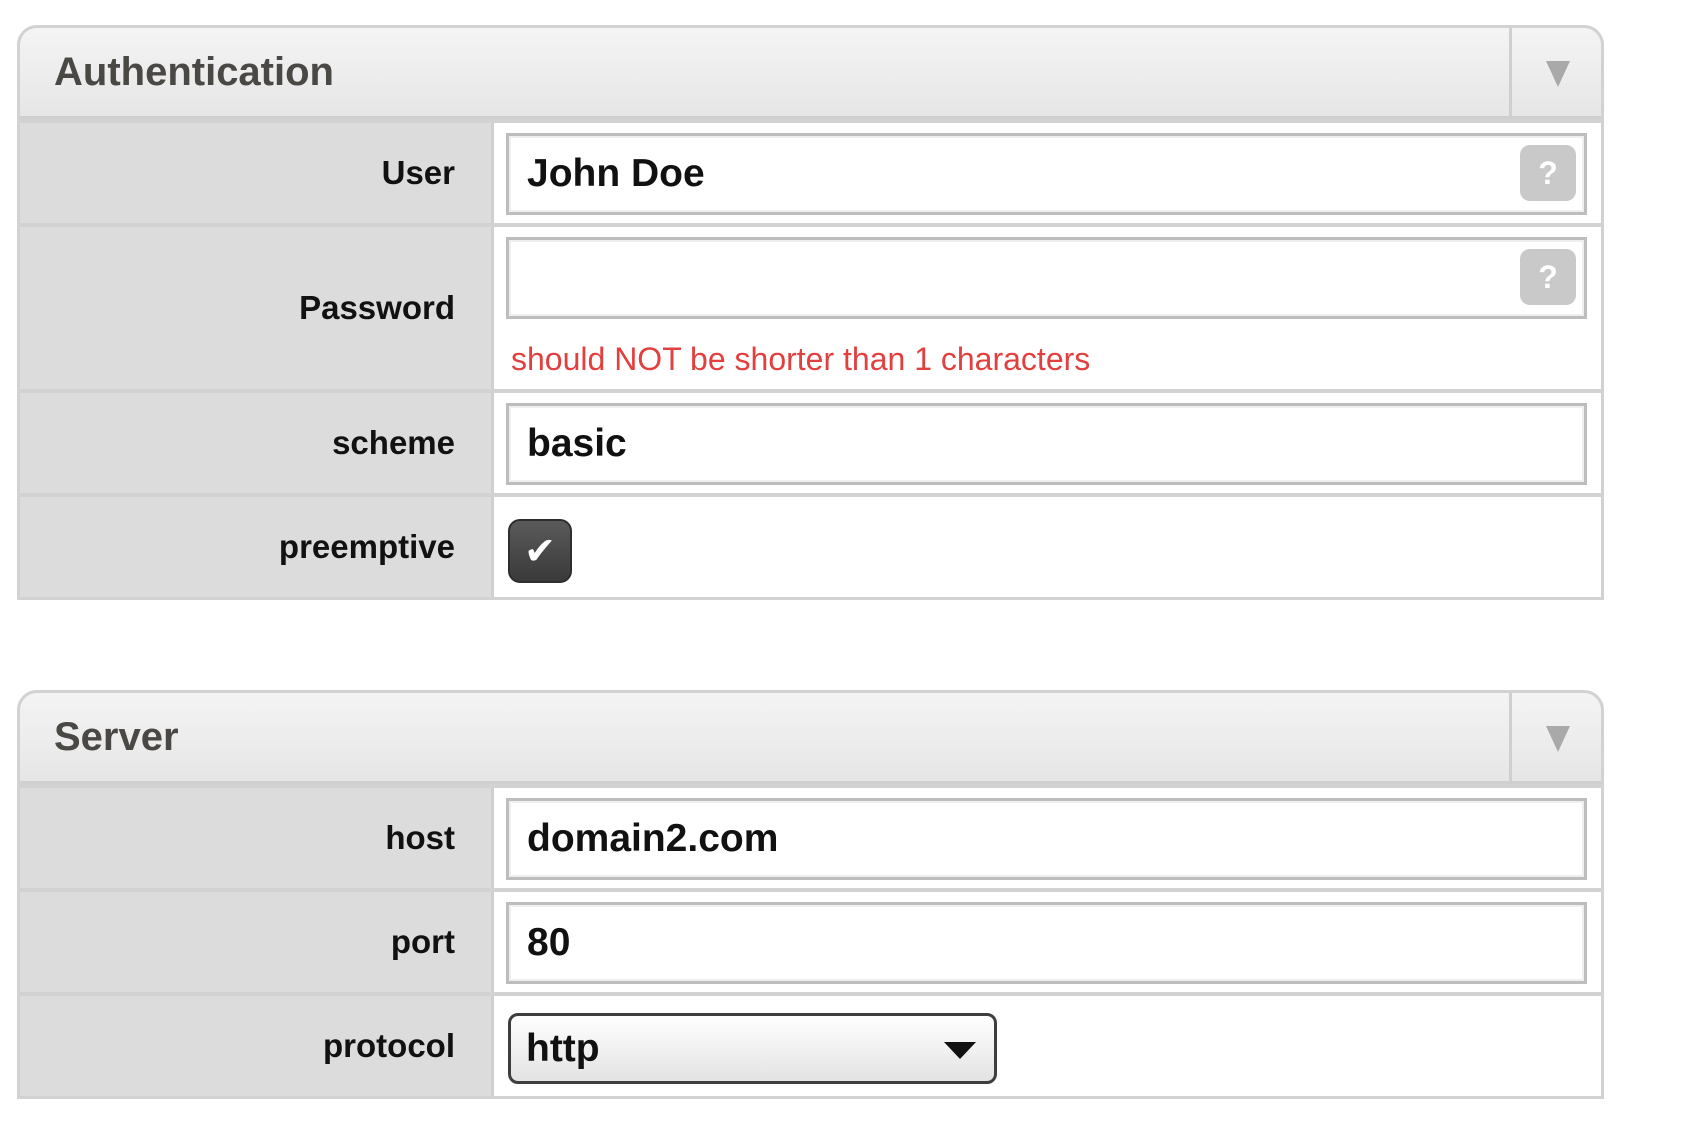 This screenshot has width=1684, height=1130. Describe the element at coordinates (257, 443) in the screenshot. I see `scheme-label: scheme` at that location.